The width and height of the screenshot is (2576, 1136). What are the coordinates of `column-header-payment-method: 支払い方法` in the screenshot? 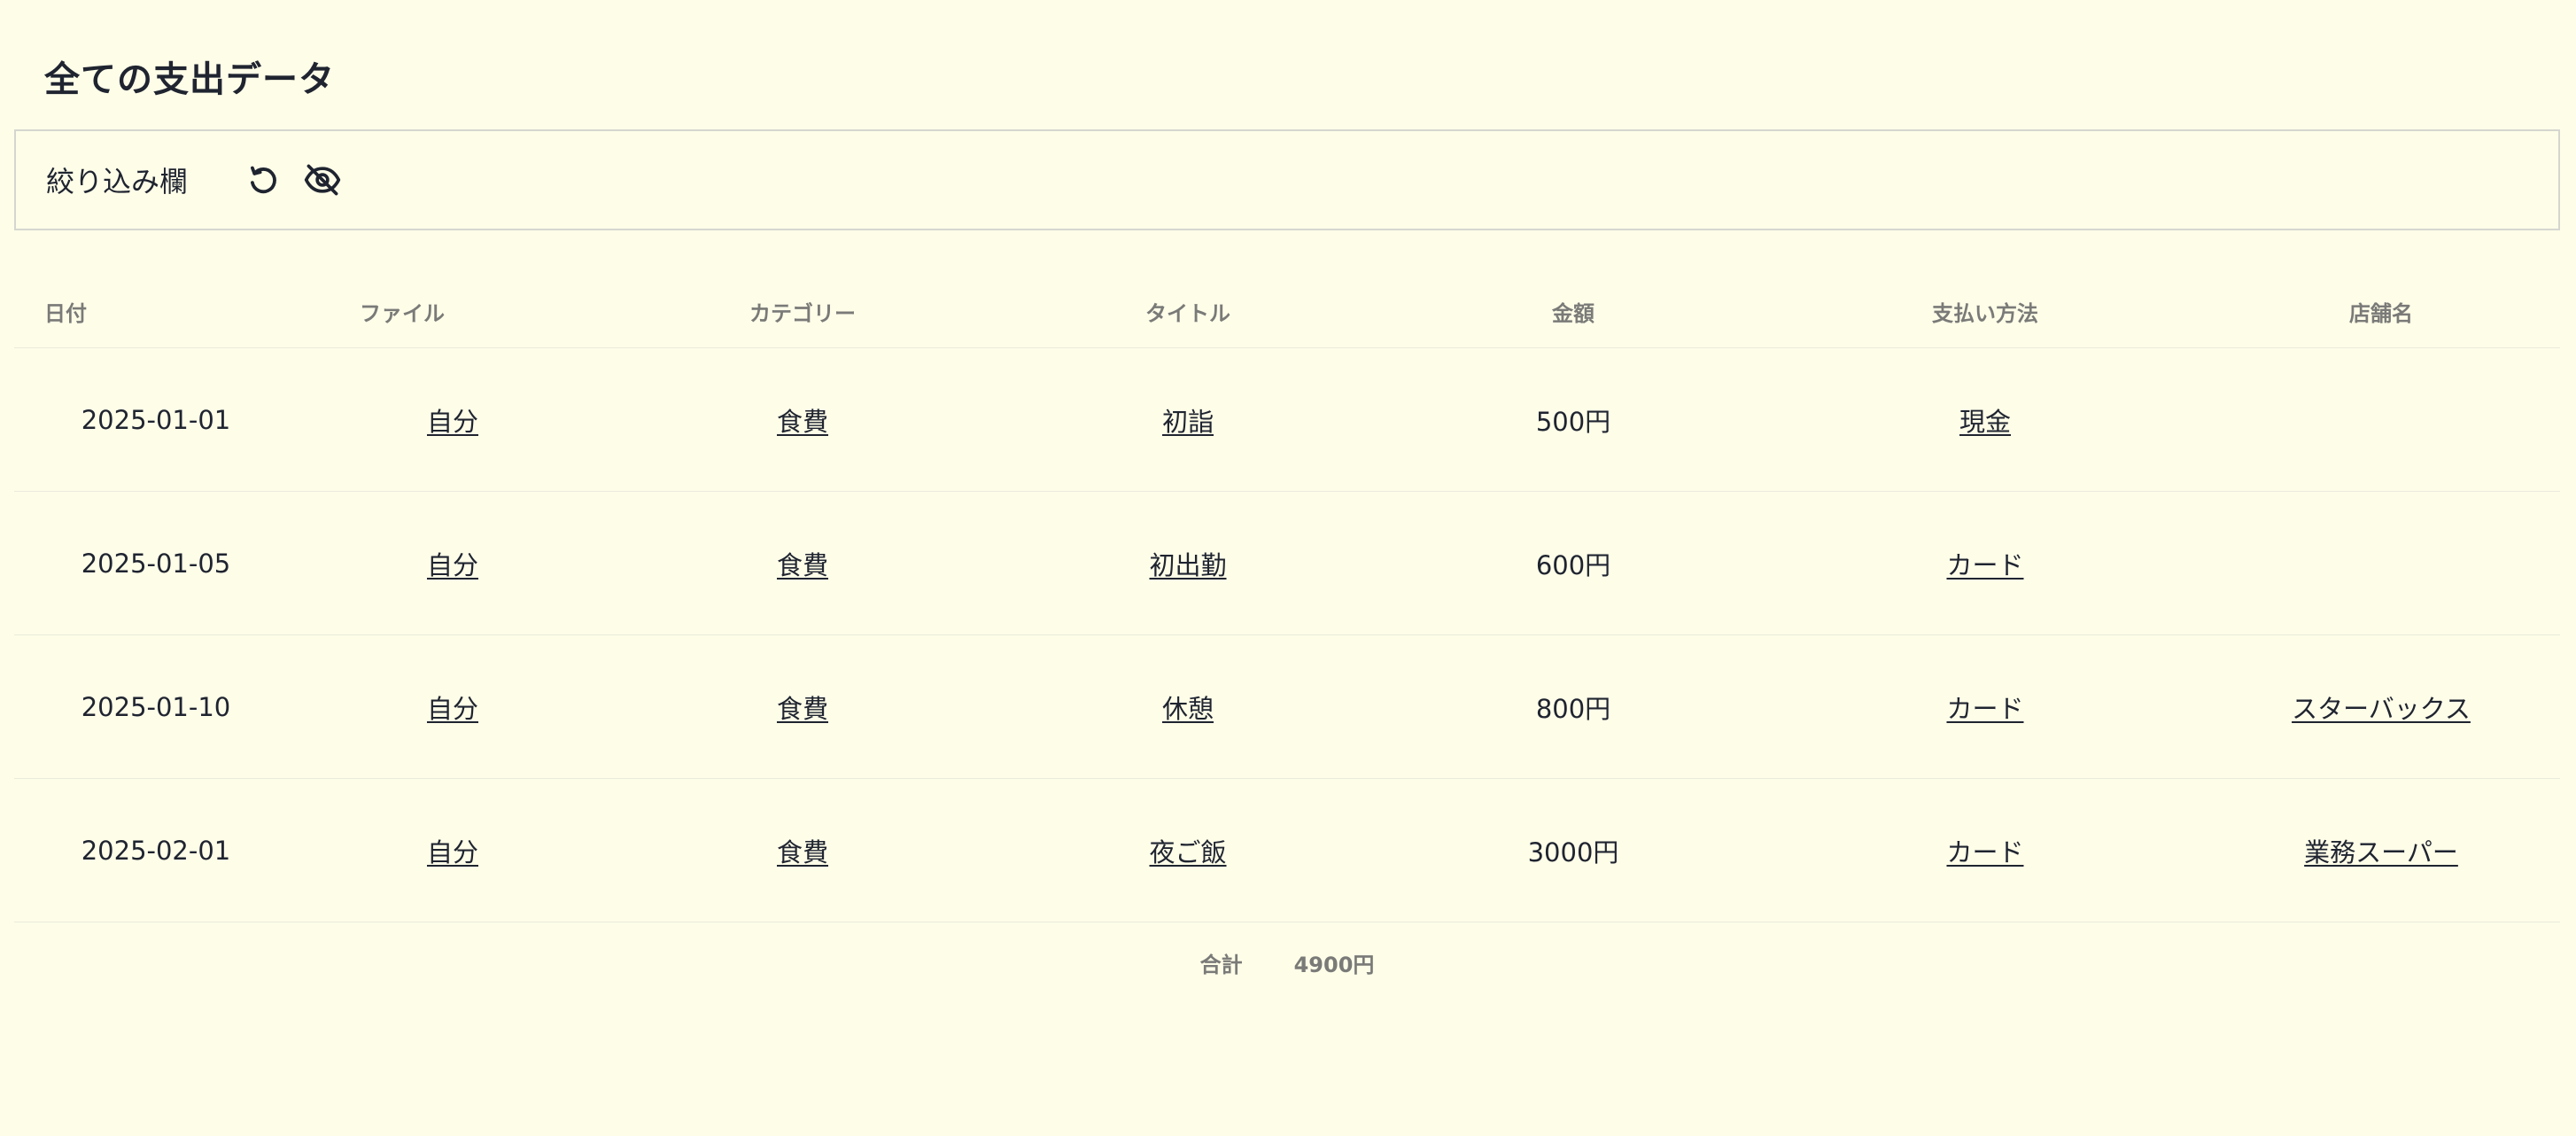 It's located at (1985, 311).